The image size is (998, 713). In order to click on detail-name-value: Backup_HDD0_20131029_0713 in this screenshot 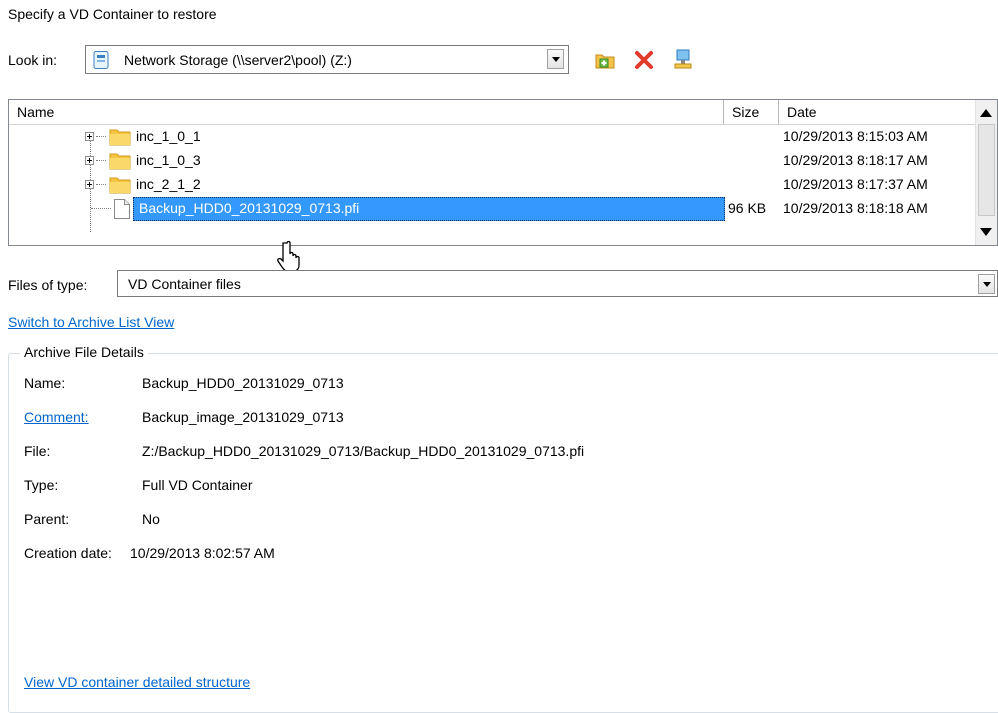, I will do `click(243, 383)`.